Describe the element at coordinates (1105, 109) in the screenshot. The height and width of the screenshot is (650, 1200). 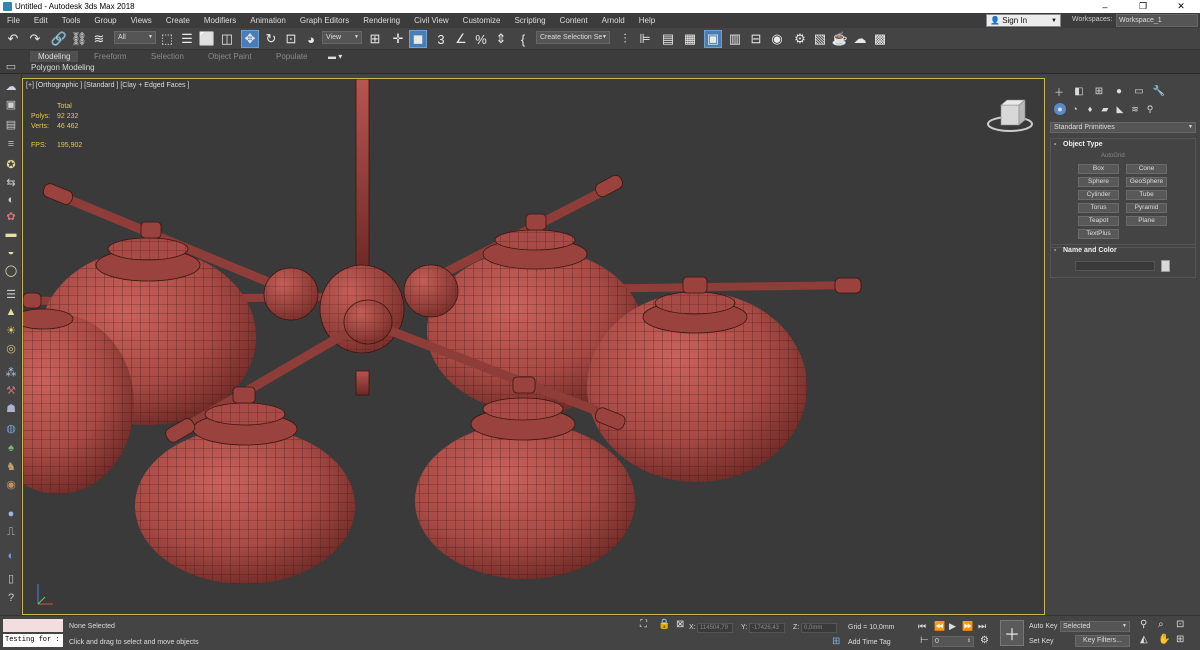
I see `cameras-icon: ▰` at that location.